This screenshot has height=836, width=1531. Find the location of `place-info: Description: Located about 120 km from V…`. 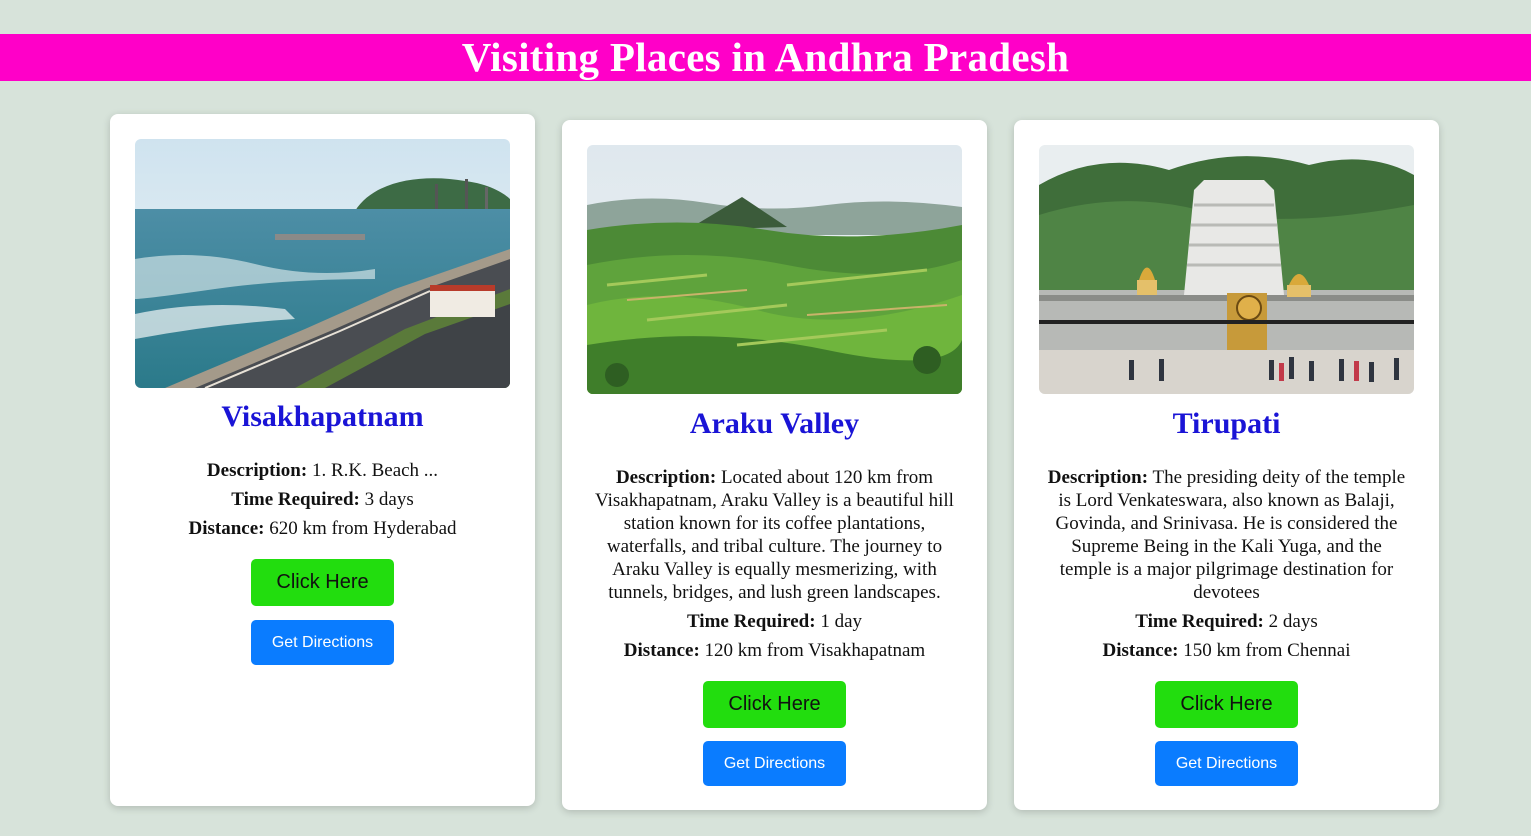

place-info: Description: Located about 120 km from V… is located at coordinates (774, 567).